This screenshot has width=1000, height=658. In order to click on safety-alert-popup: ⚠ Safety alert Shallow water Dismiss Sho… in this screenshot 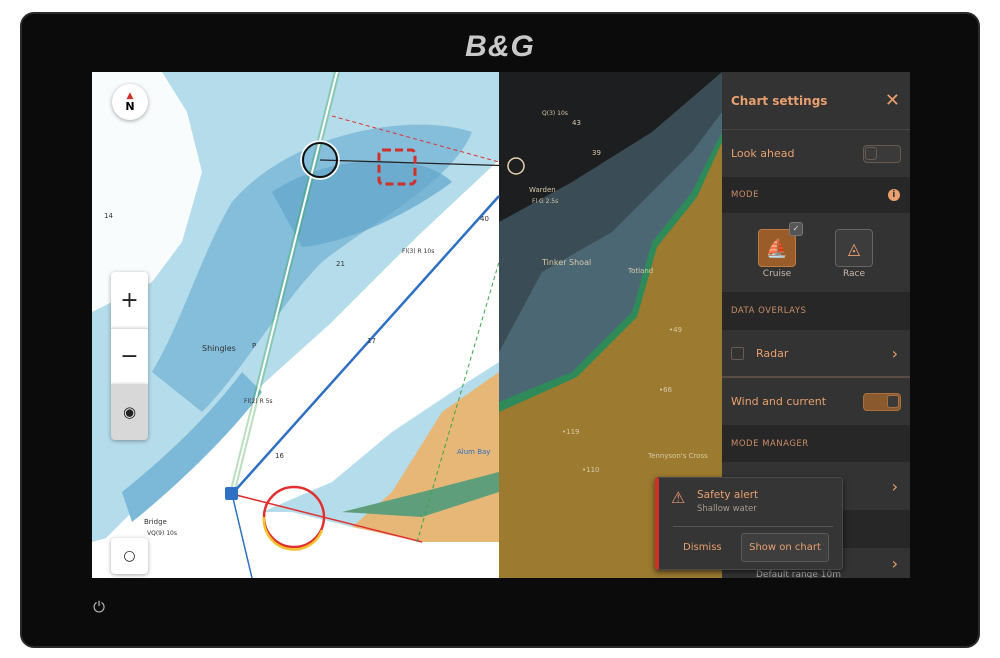, I will do `click(749, 523)`.